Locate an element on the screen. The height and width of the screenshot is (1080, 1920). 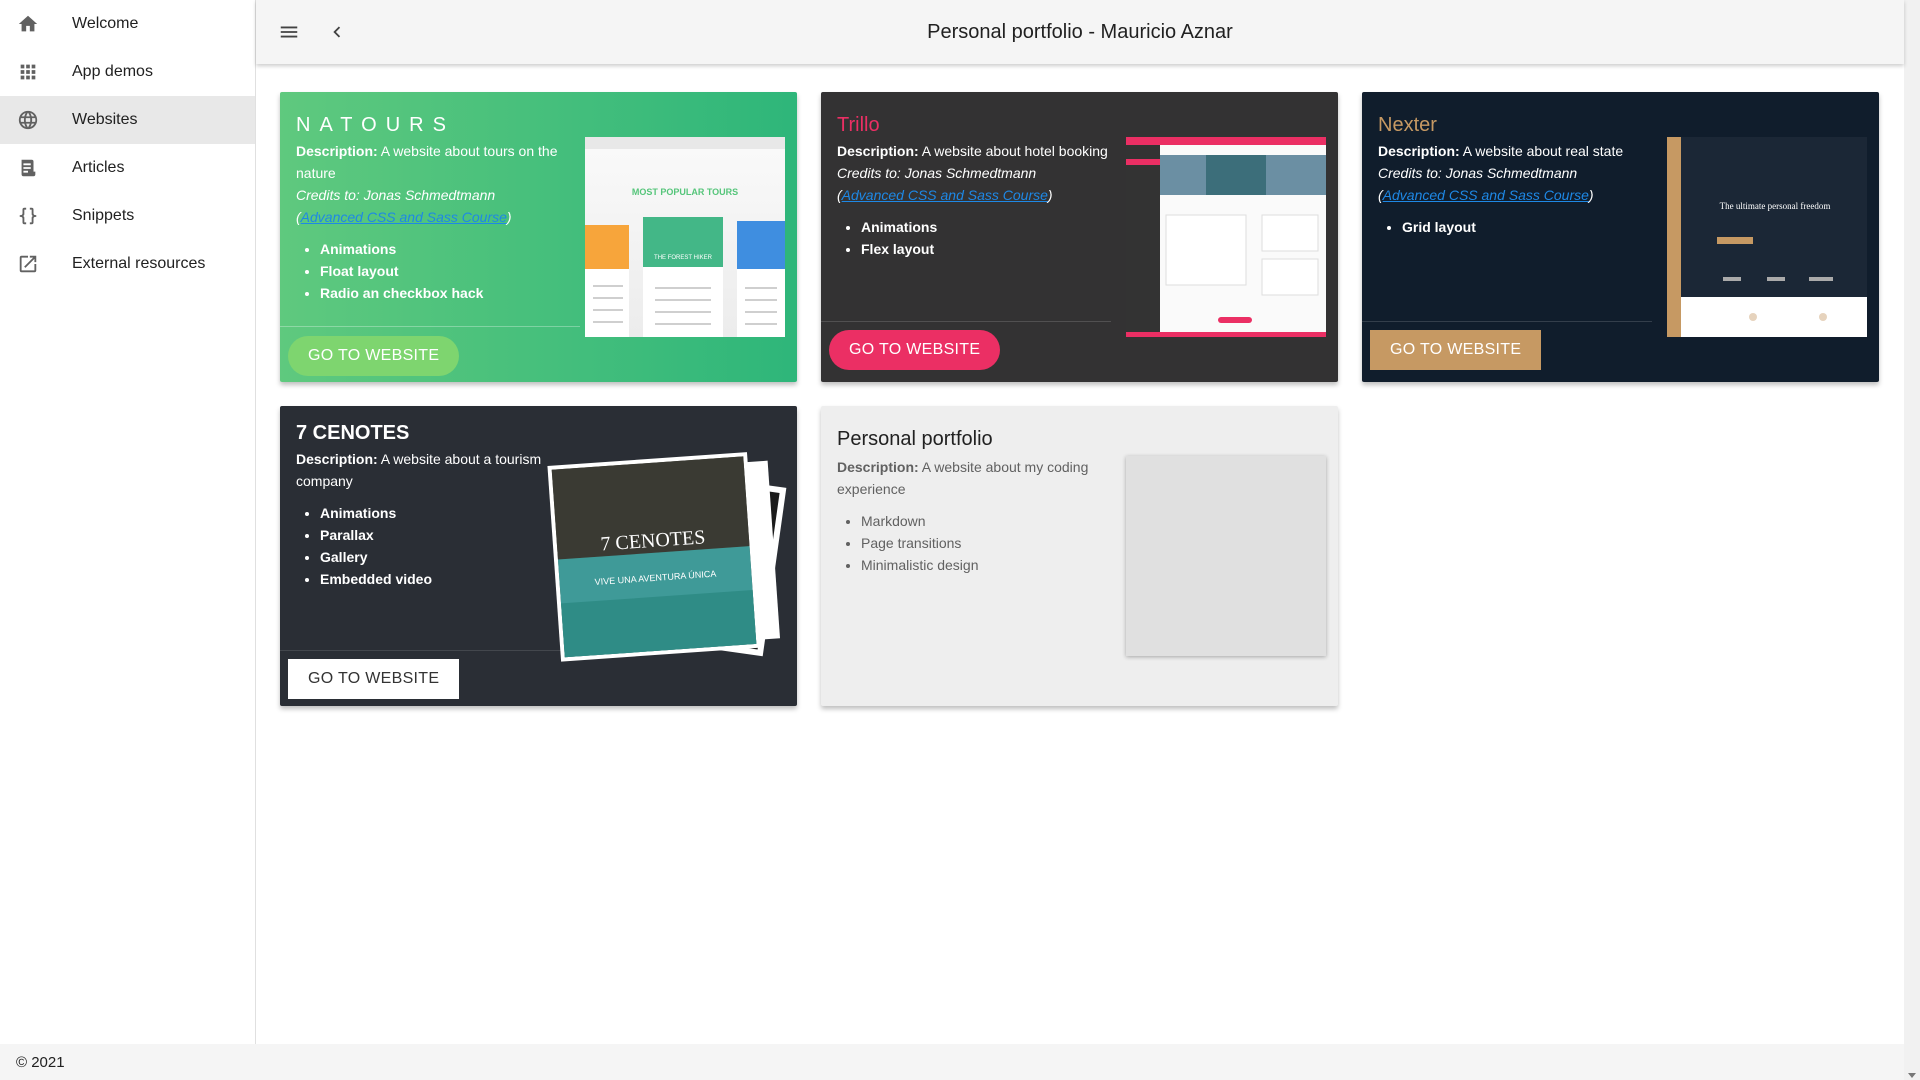
description-text: A website about real state is located at coordinates (1541, 151).